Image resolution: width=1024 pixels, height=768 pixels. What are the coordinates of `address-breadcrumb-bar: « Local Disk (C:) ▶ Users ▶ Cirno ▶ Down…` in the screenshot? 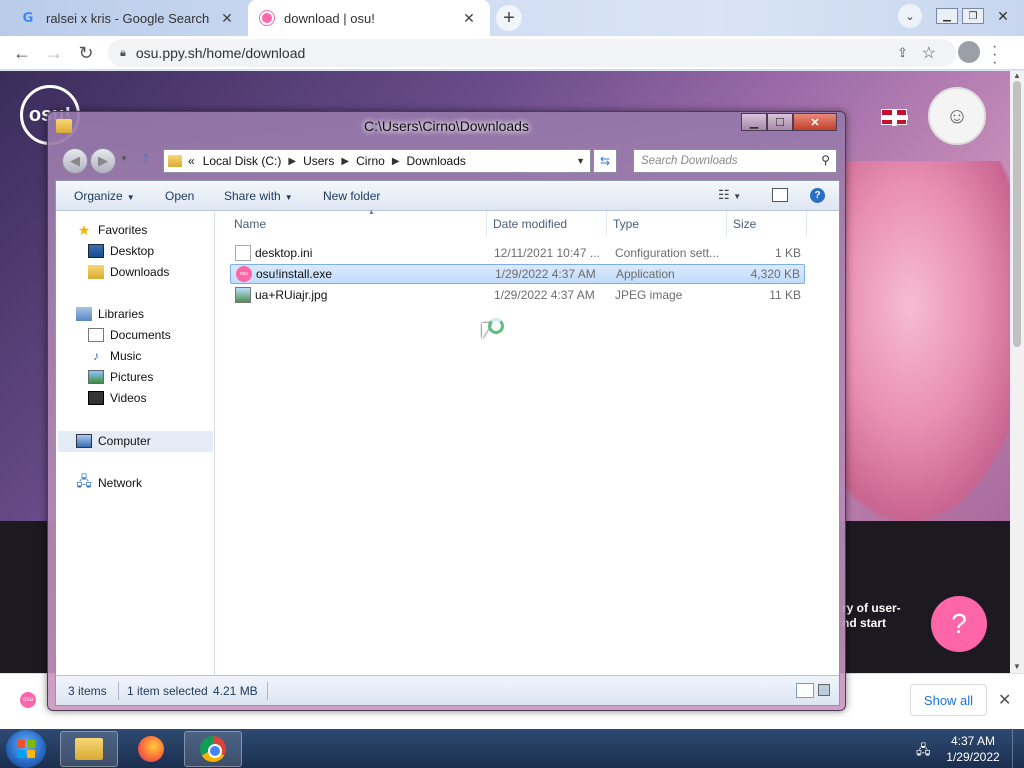 It's located at (377, 161).